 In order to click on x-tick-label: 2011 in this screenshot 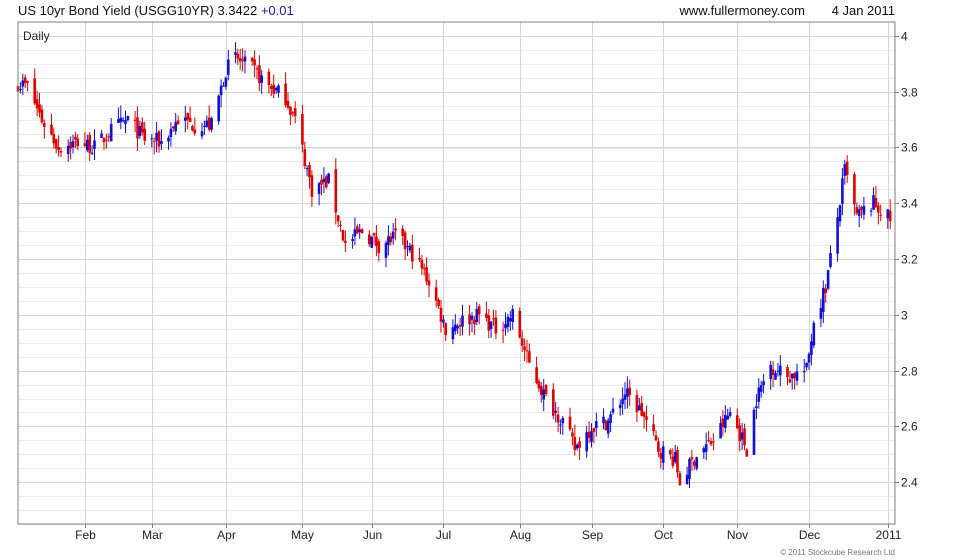, I will do `click(889, 535)`.